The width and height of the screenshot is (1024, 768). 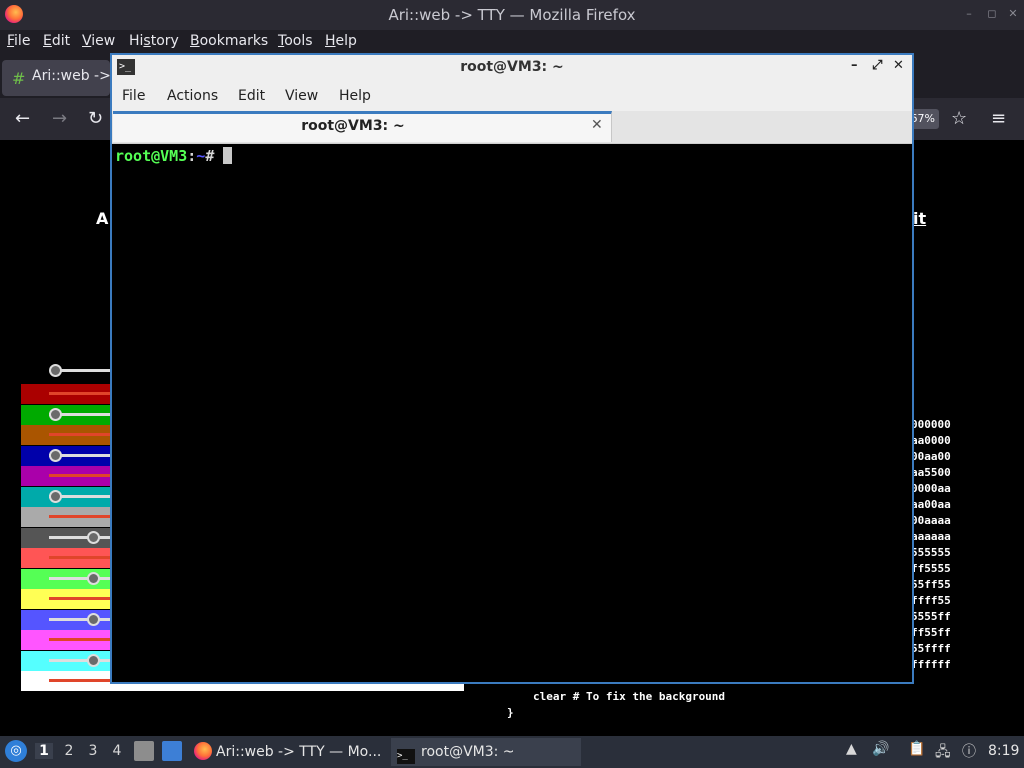 I want to click on code-line: clear # To fix the background, so click(x=629, y=696).